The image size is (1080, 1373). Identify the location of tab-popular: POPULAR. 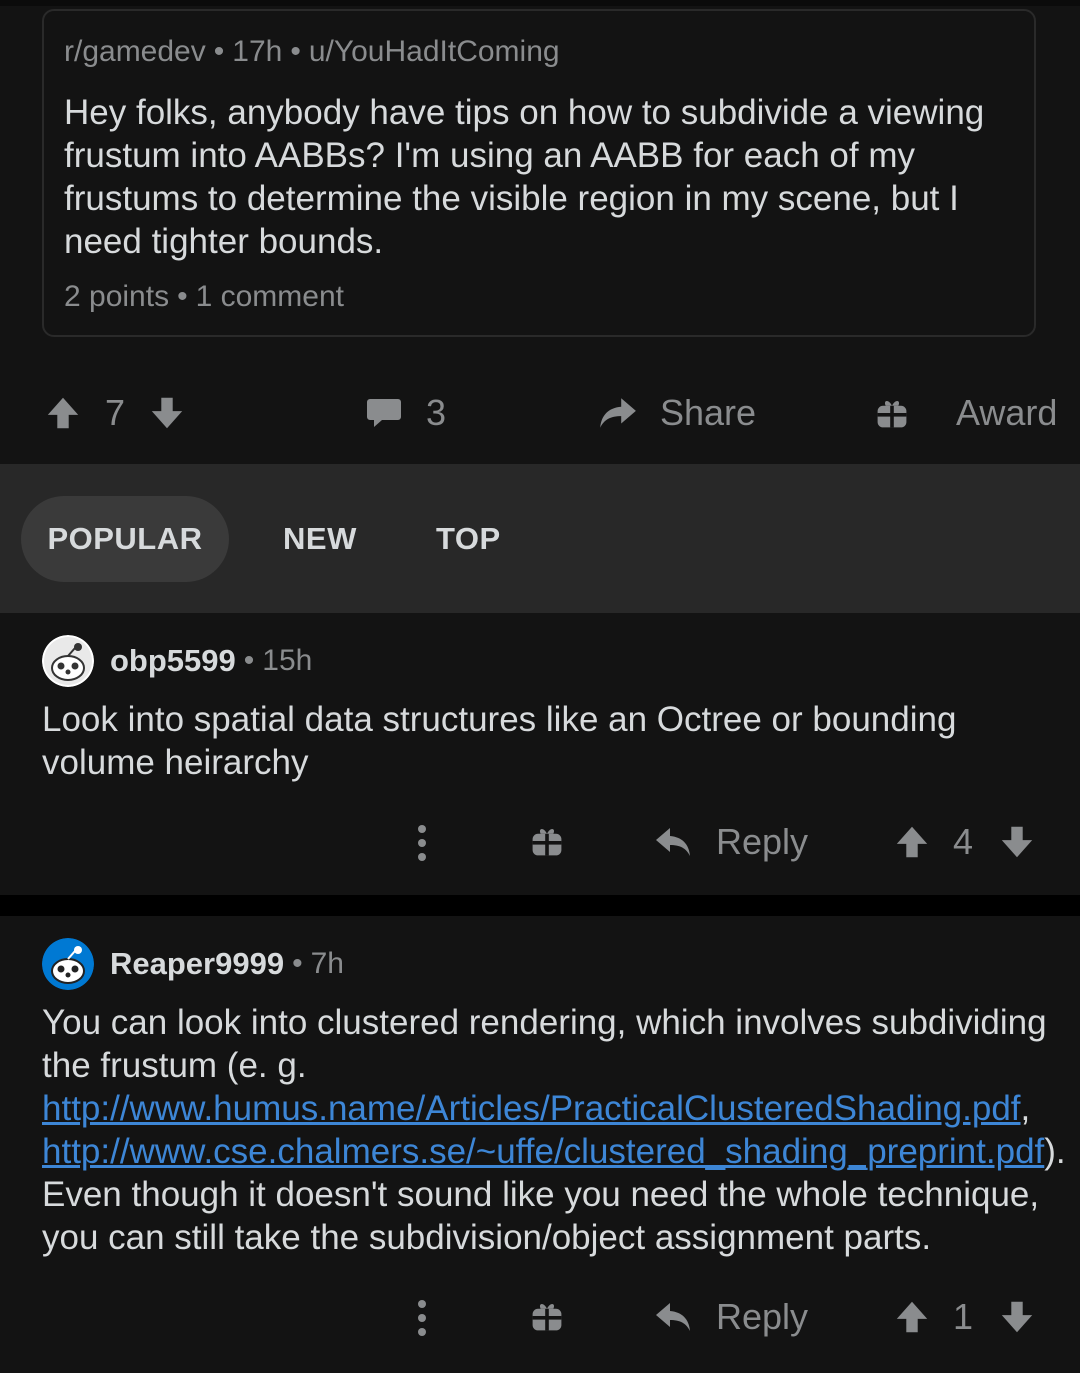
(125, 539).